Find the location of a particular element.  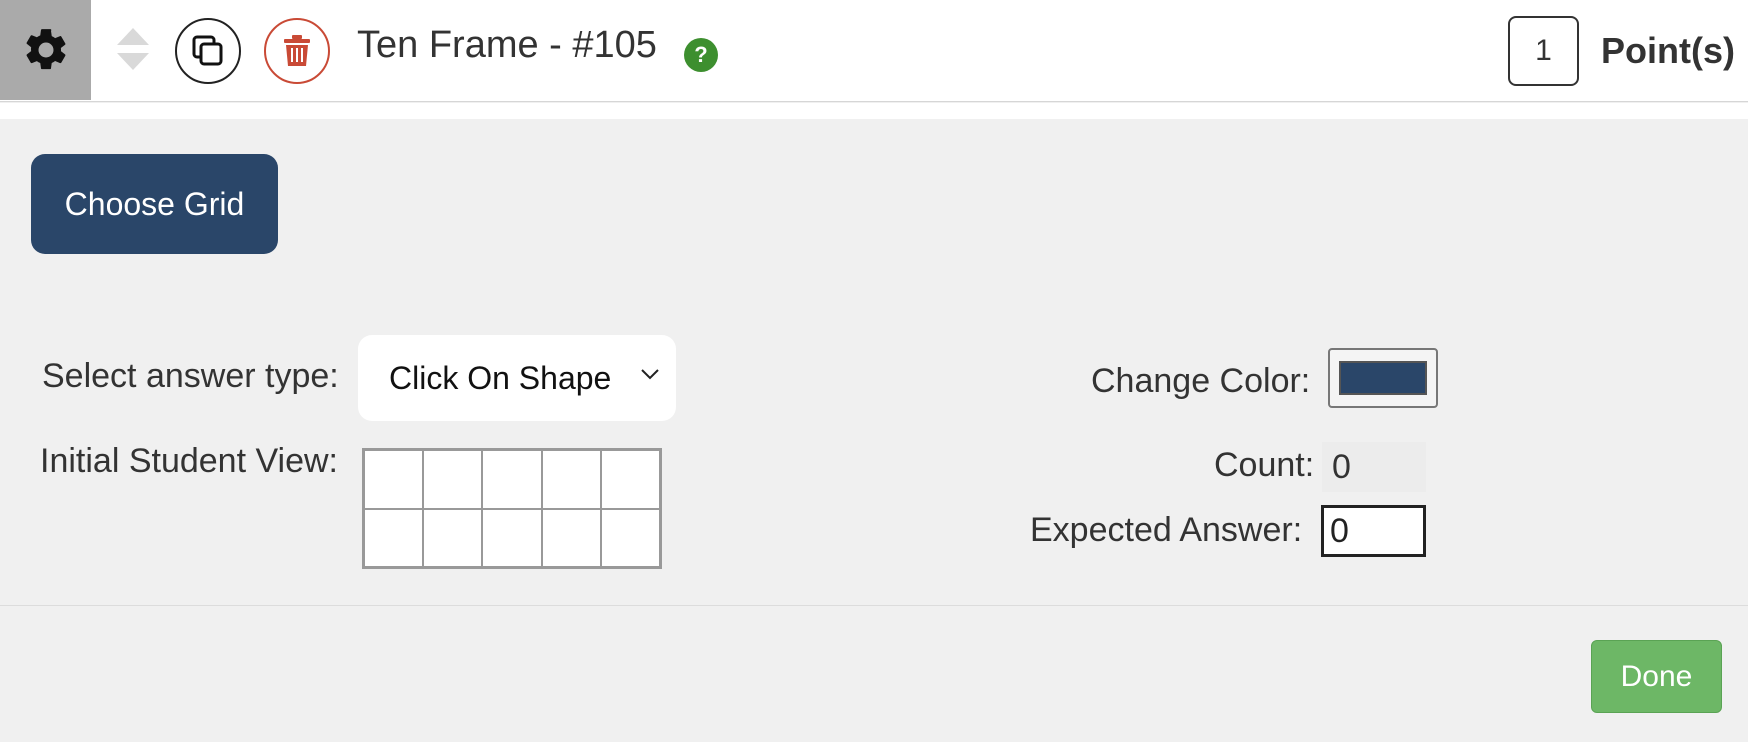

answer-type-label: Select answer type: is located at coordinates (190, 376).